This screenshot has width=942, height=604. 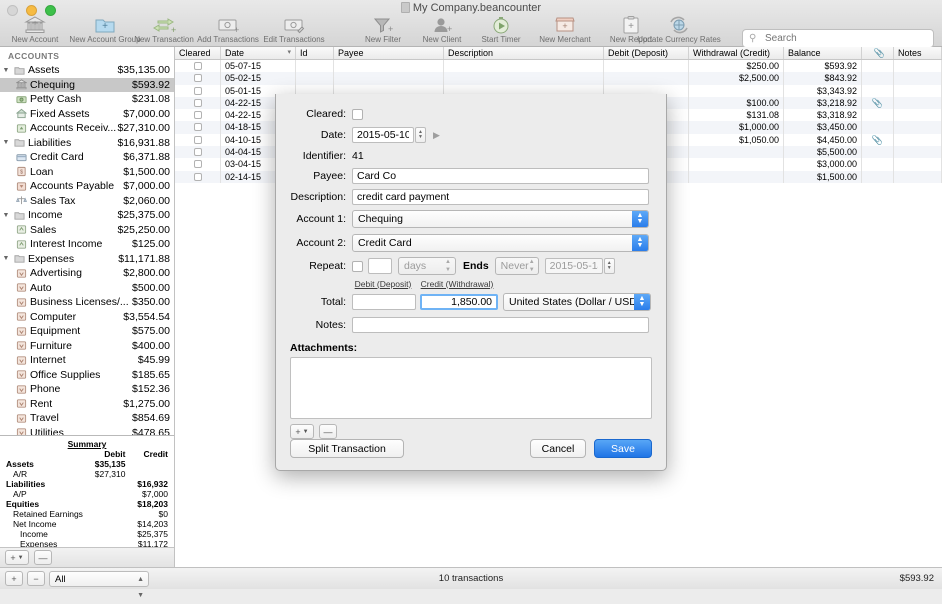 What do you see at coordinates (228, 29) in the screenshot?
I see `toolbar-add-transactions: + Add Transactions` at bounding box center [228, 29].